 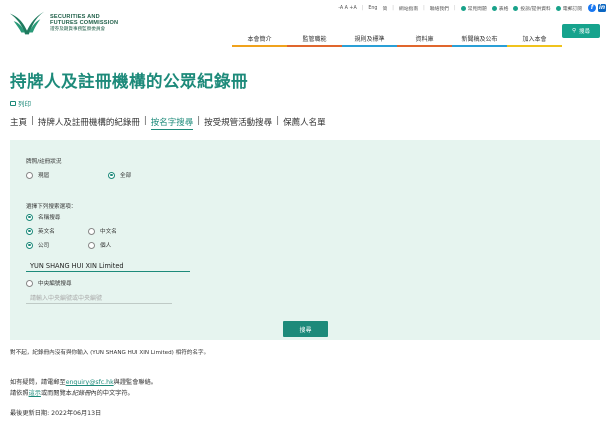 What do you see at coordinates (108, 232) in the screenshot?
I see `chinese-name-label: 中文名` at bounding box center [108, 232].